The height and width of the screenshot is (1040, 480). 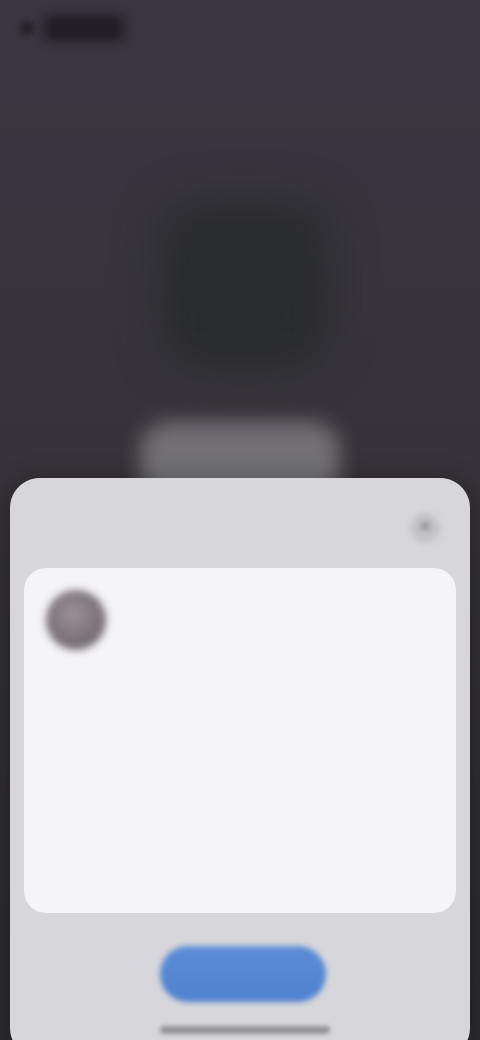 What do you see at coordinates (240, 528) in the screenshot?
I see `sheet-header: ✕` at bounding box center [240, 528].